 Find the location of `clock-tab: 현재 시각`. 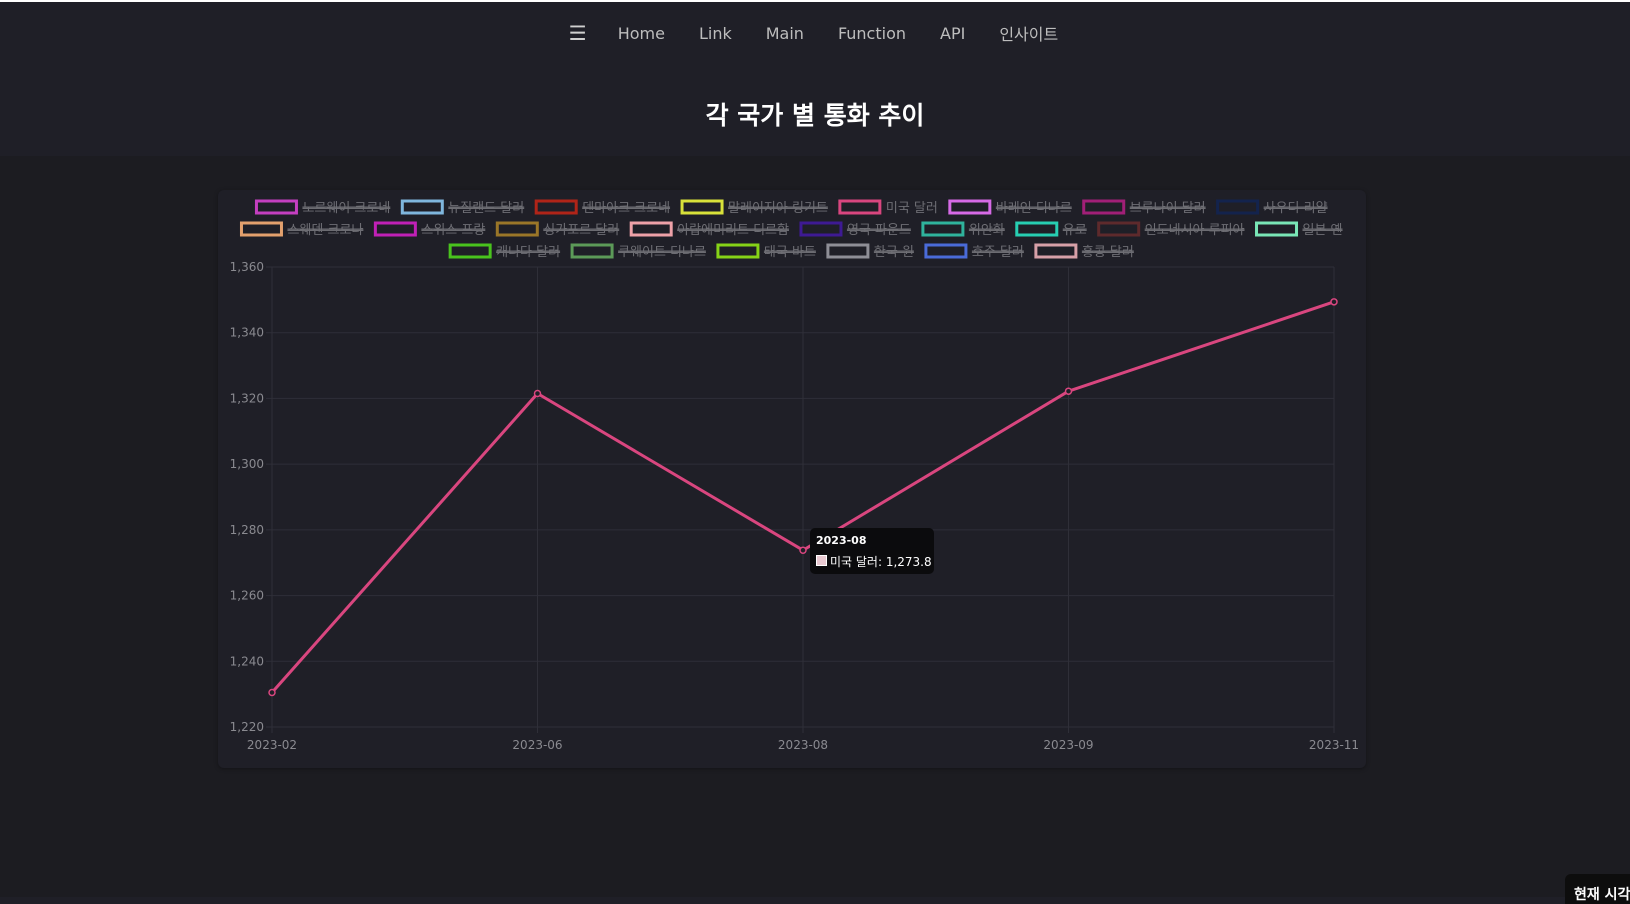

clock-tab: 현재 시각 is located at coordinates (1597, 889).